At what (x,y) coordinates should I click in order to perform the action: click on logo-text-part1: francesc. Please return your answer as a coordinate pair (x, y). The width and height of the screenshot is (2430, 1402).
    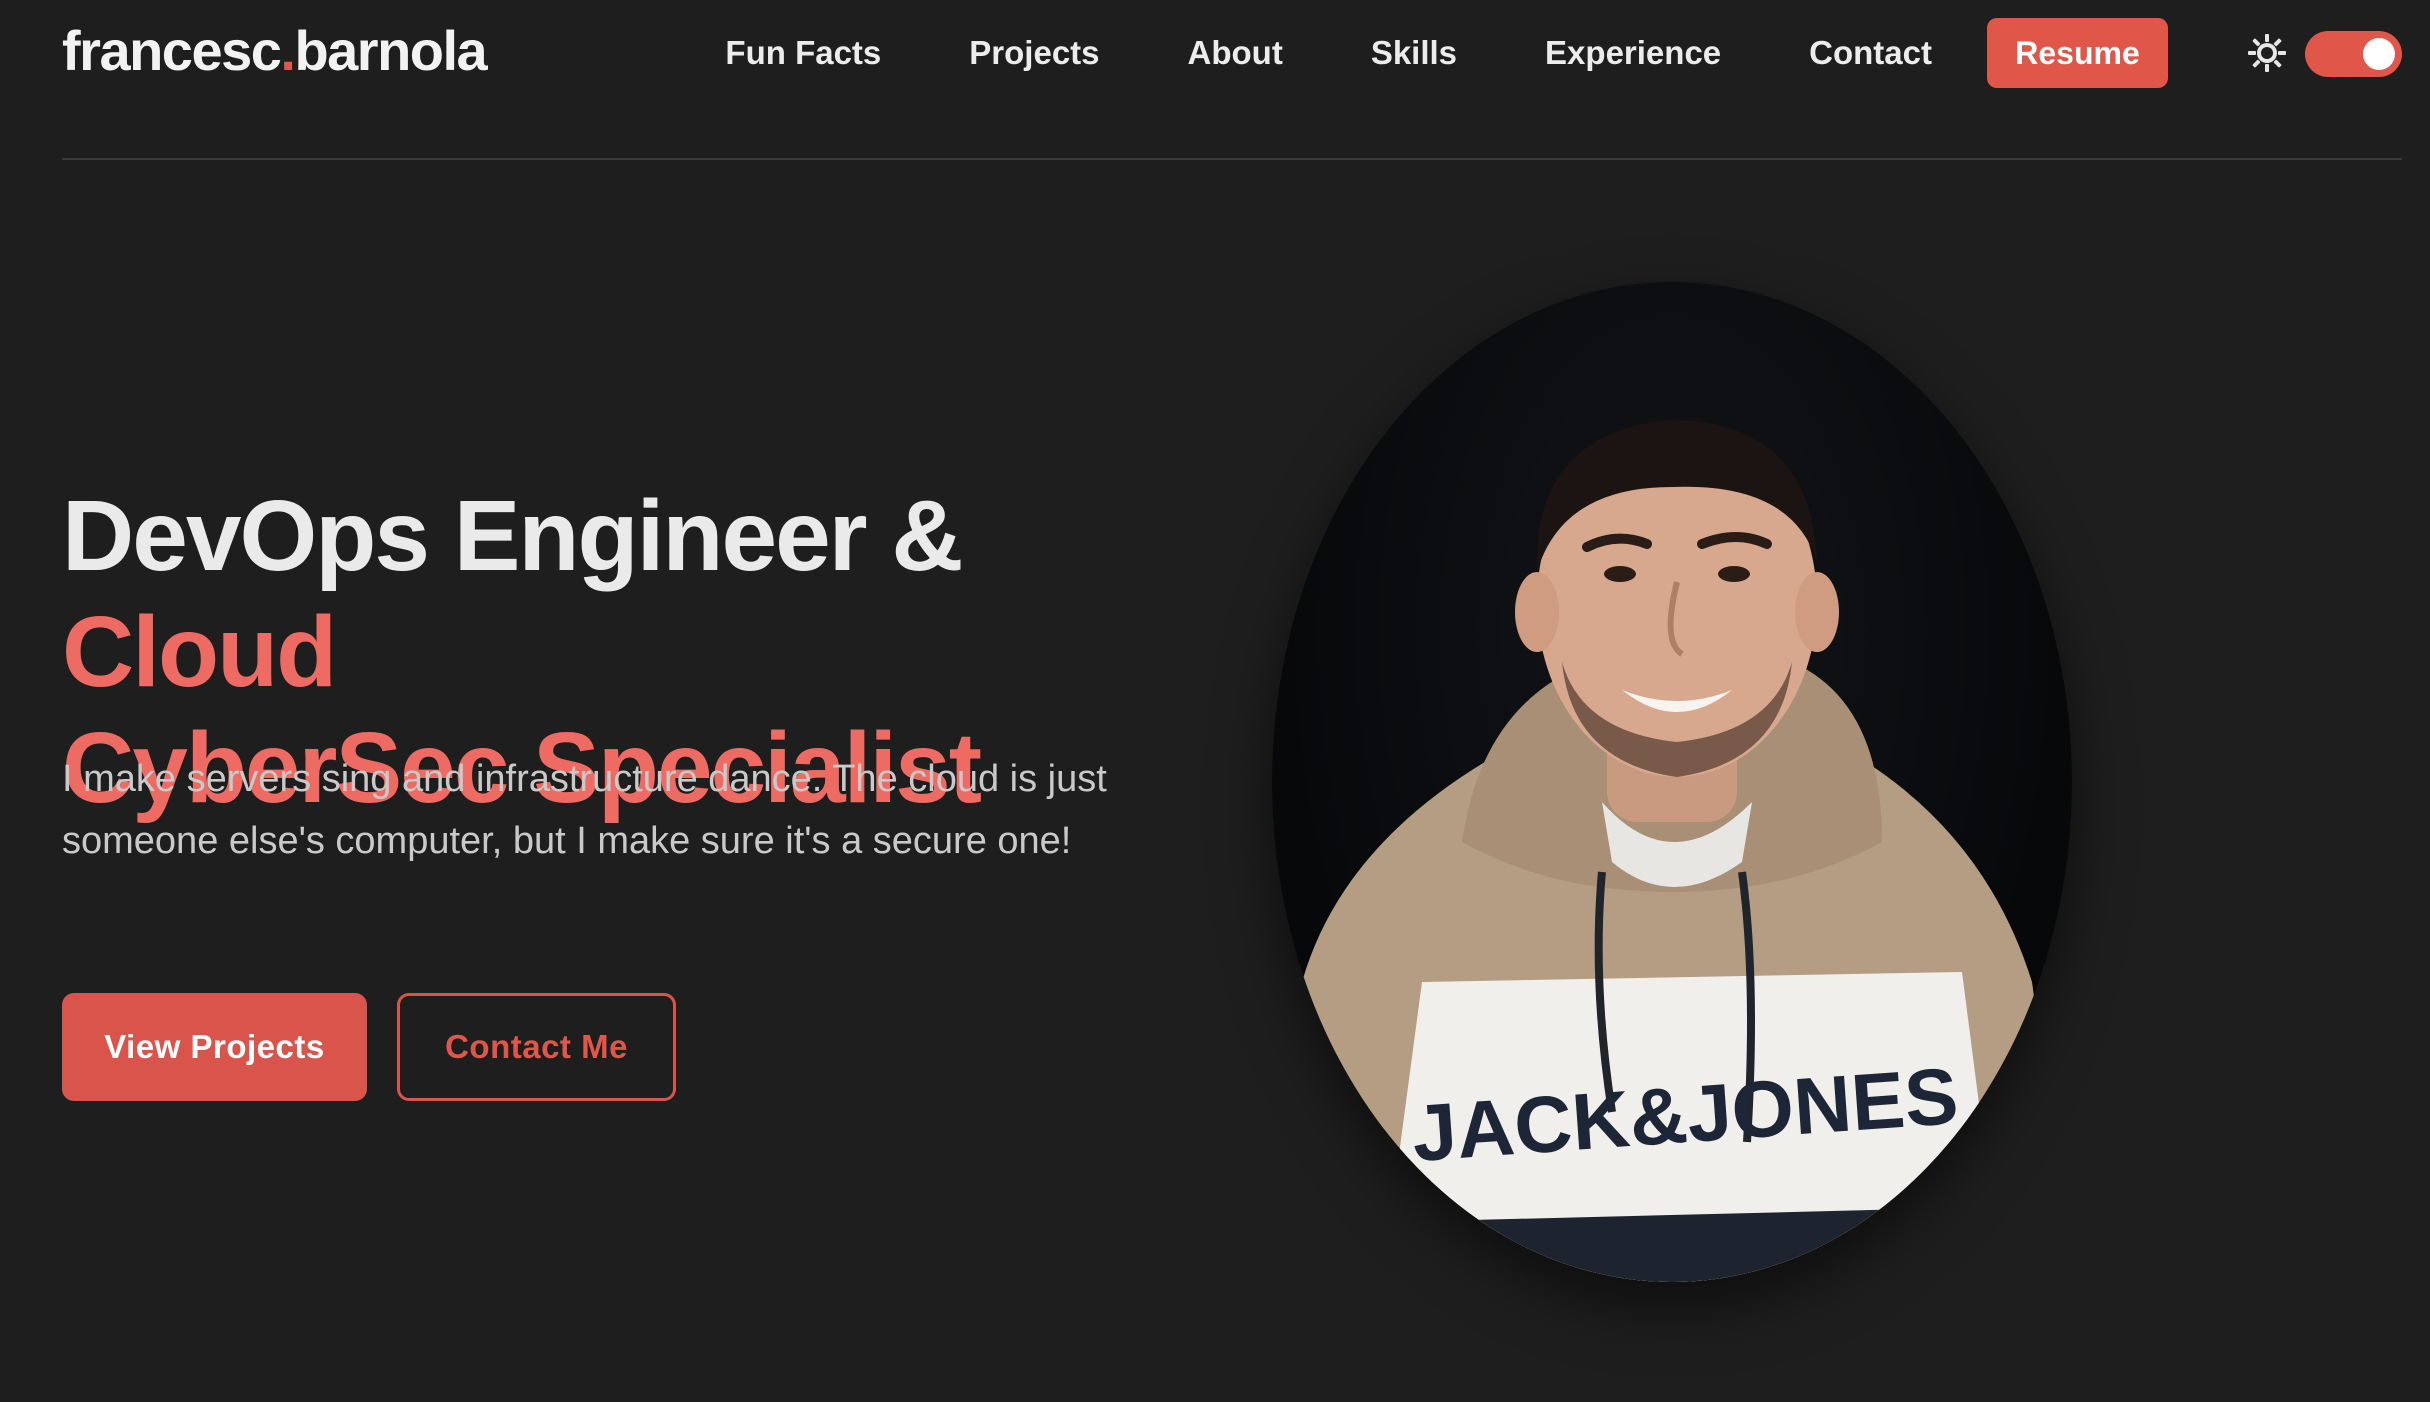
    Looking at the image, I should click on (172, 50).